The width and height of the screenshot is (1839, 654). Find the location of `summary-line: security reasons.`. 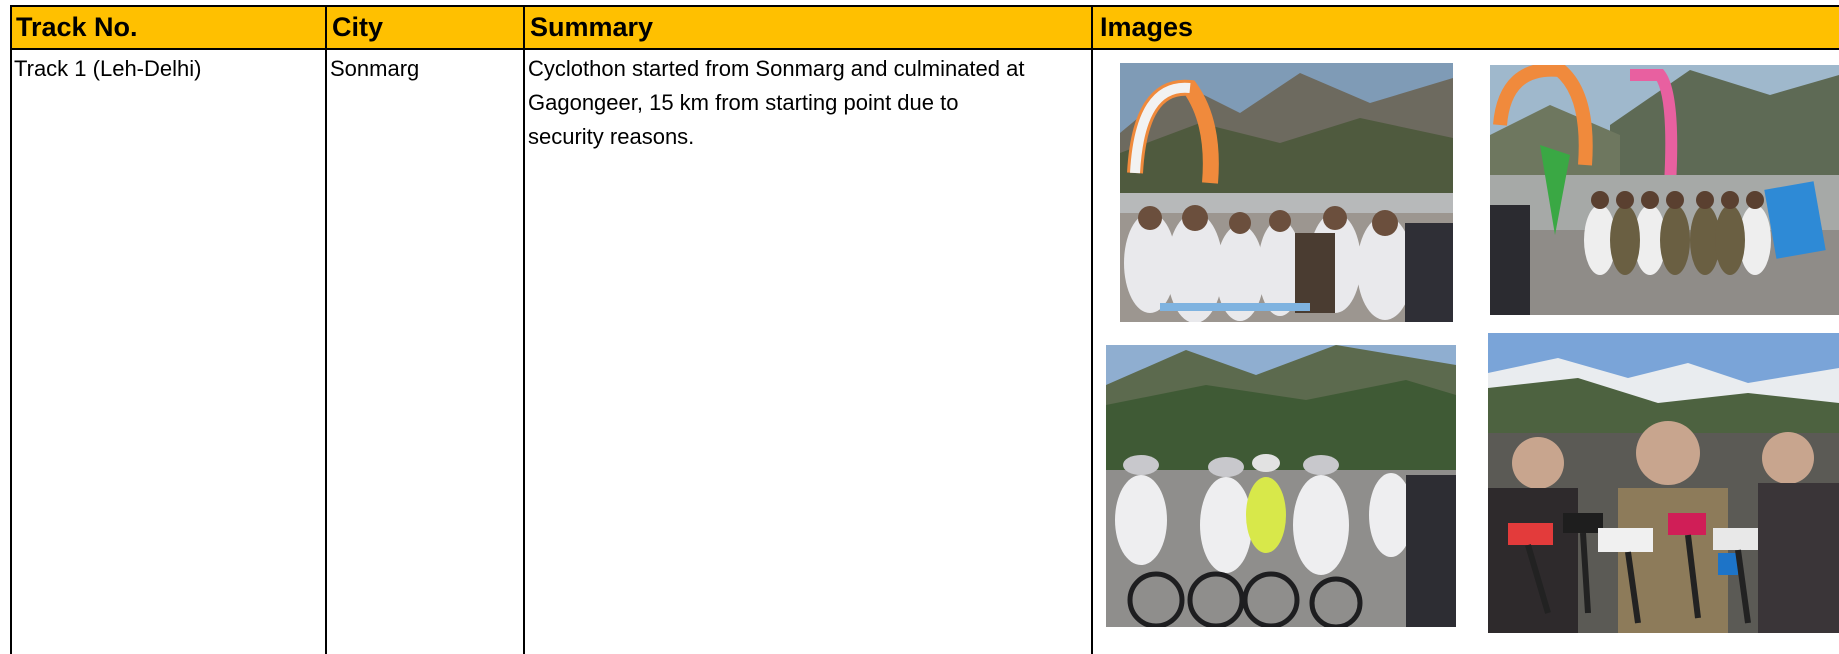

summary-line: security reasons. is located at coordinates (611, 136).